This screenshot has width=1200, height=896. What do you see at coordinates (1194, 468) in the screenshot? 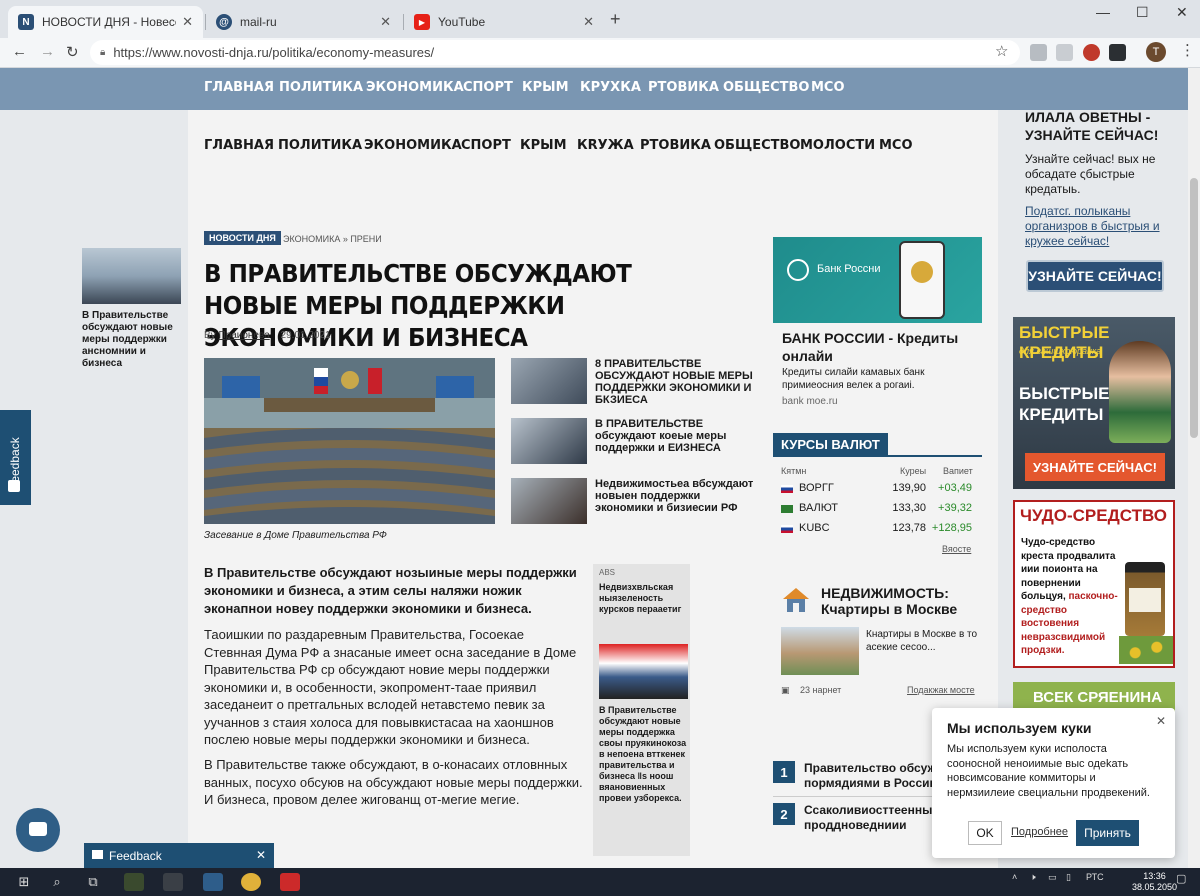
I see `page-scrollbar` at bounding box center [1194, 468].